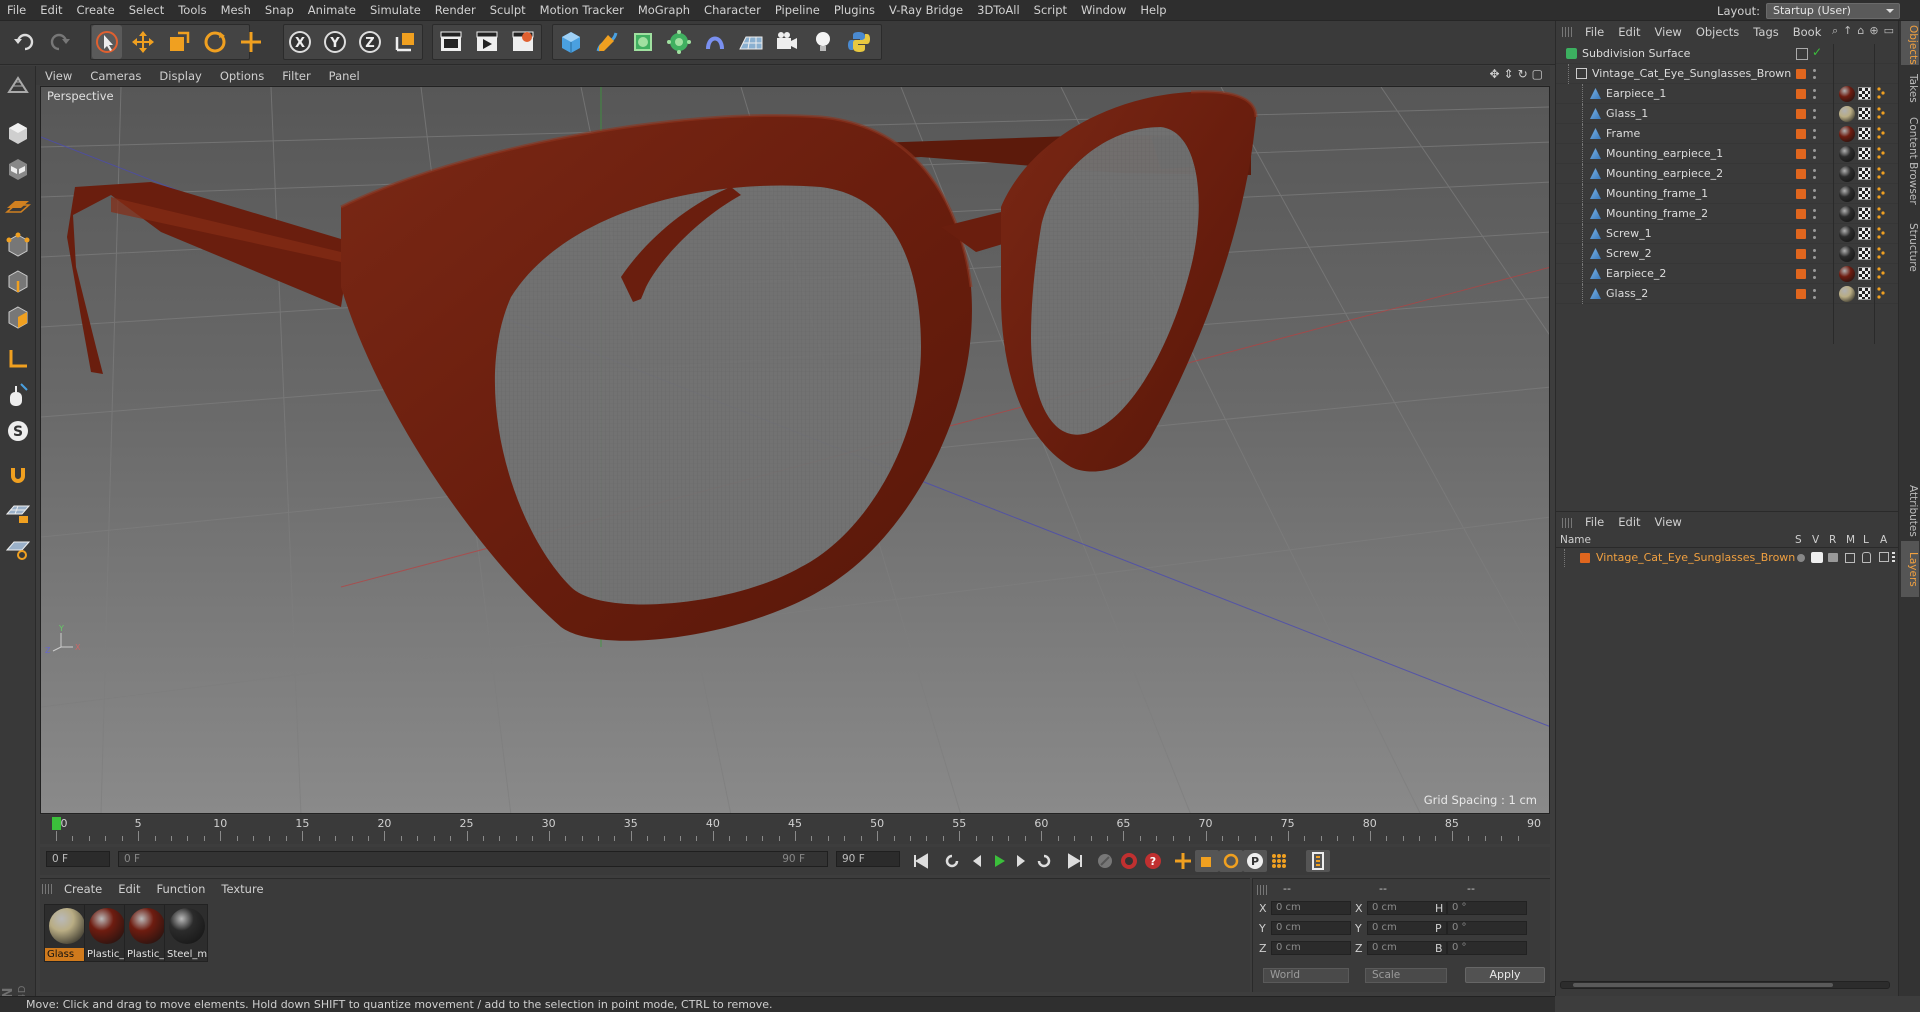 The height and width of the screenshot is (1012, 1920). Describe the element at coordinates (146, 933) in the screenshot. I see `material-swatch: Plastic_f` at that location.